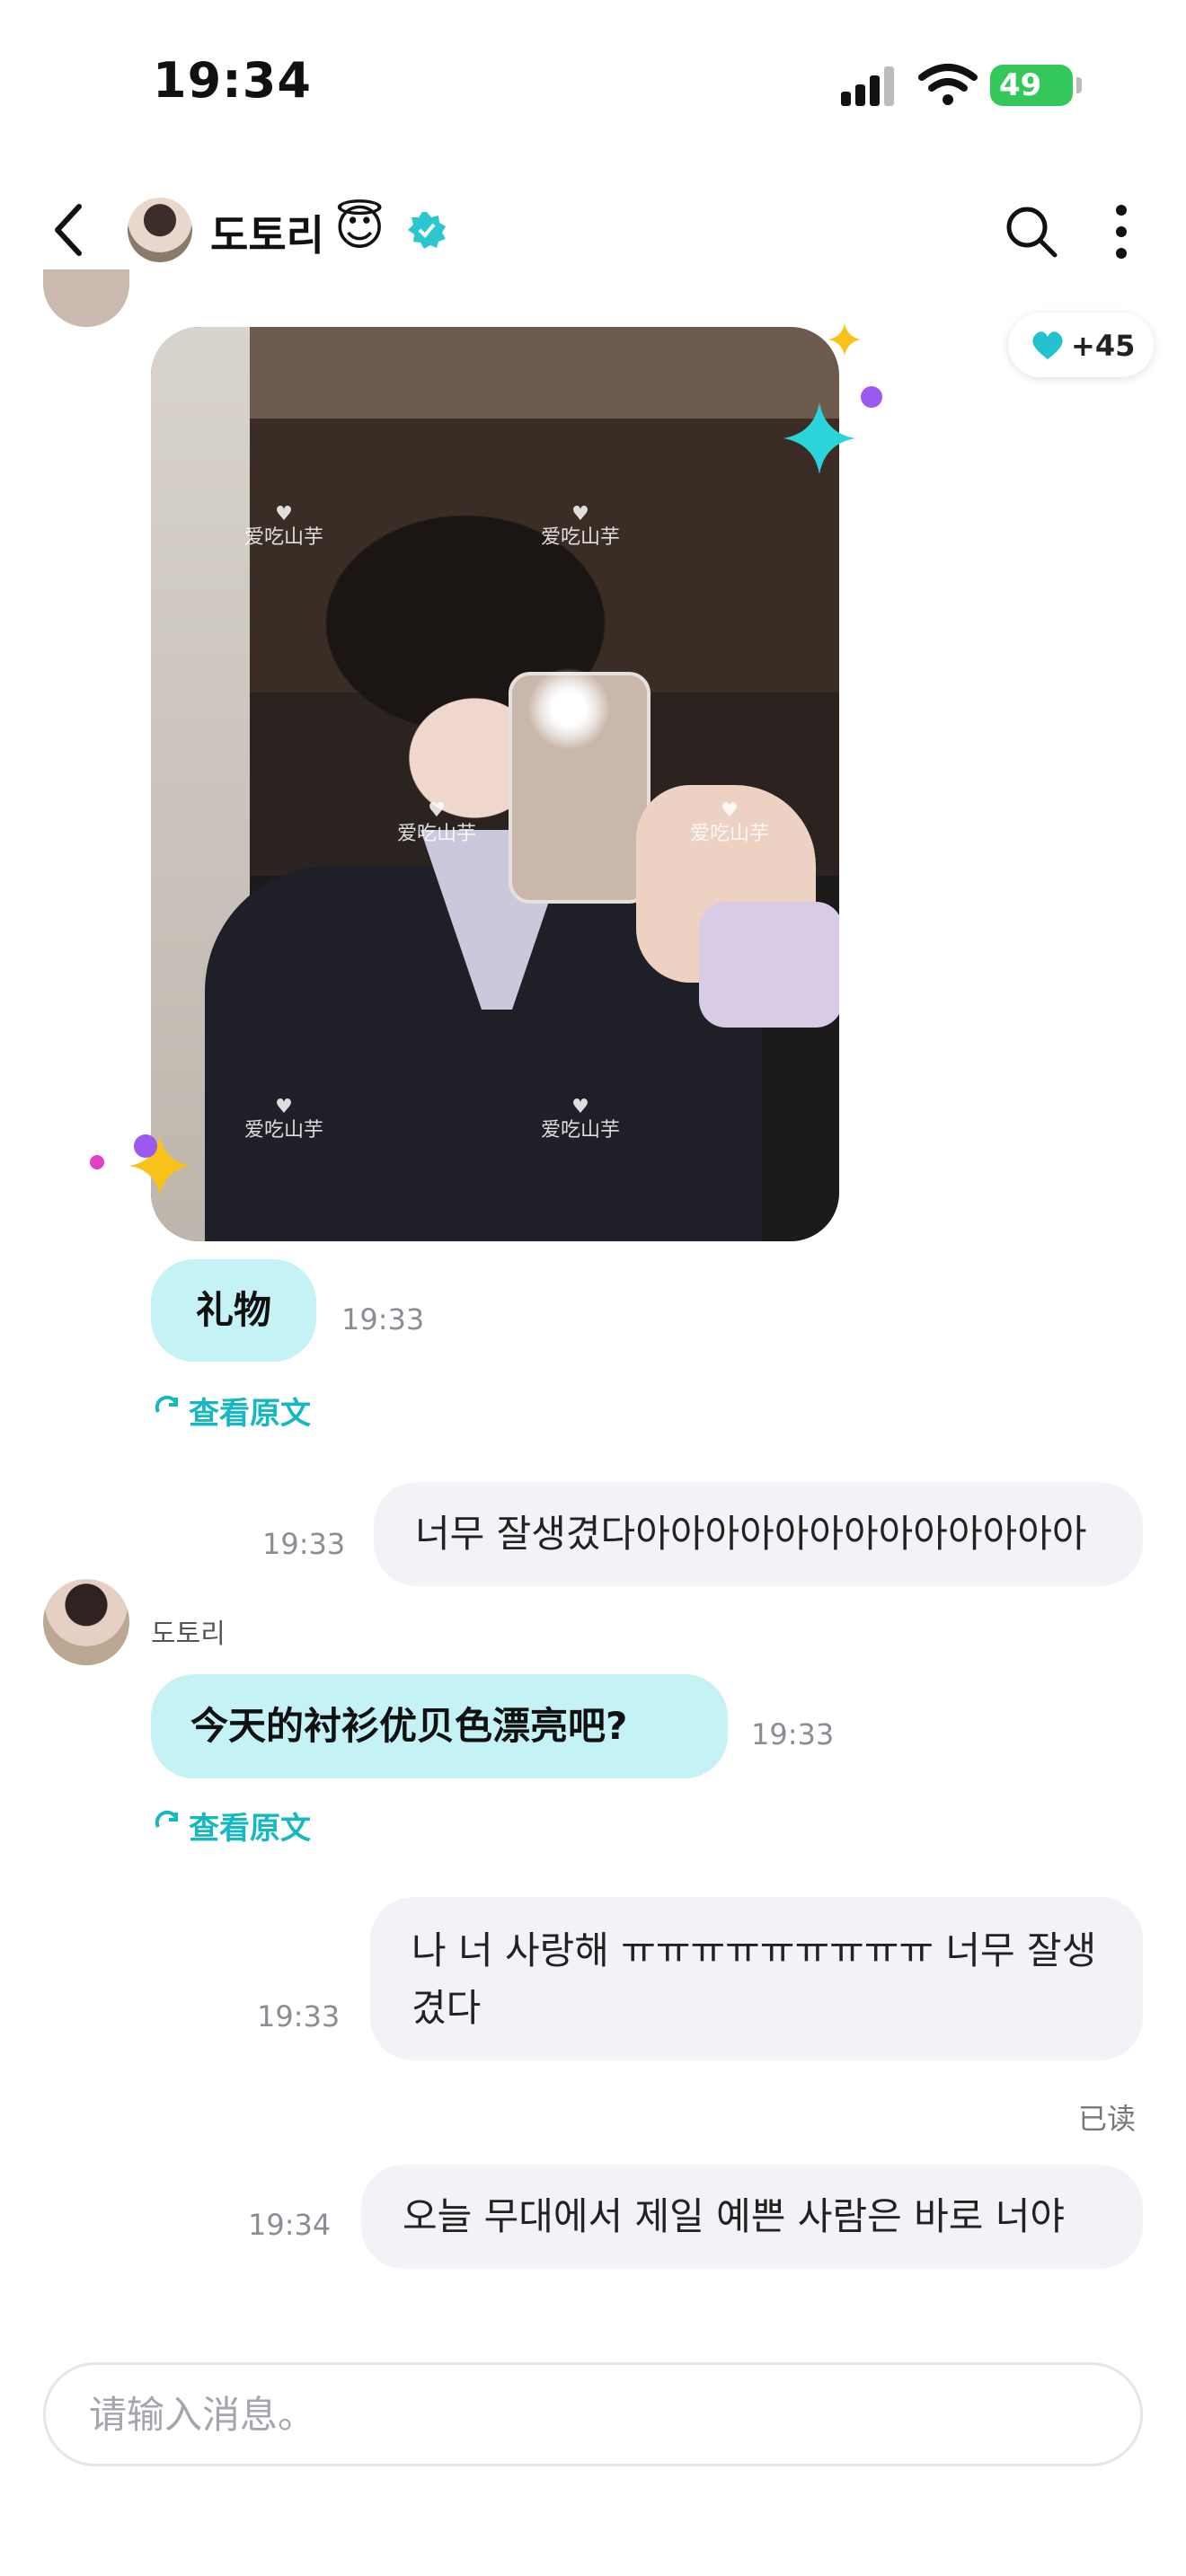 This screenshot has width=1186, height=2576. I want to click on outgoing-message-bubble: 오늘 무대에서 제일 예쁜 사람은 바로 너야, so click(752, 2217).